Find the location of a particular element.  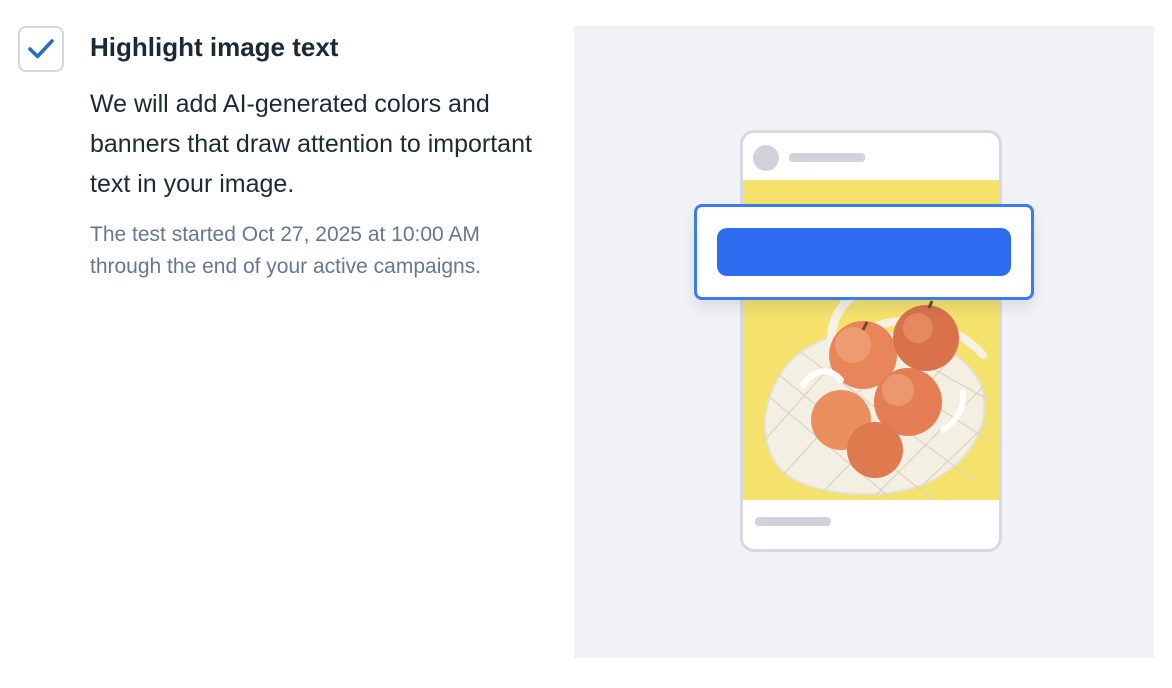

phone-mockup is located at coordinates (871, 341).